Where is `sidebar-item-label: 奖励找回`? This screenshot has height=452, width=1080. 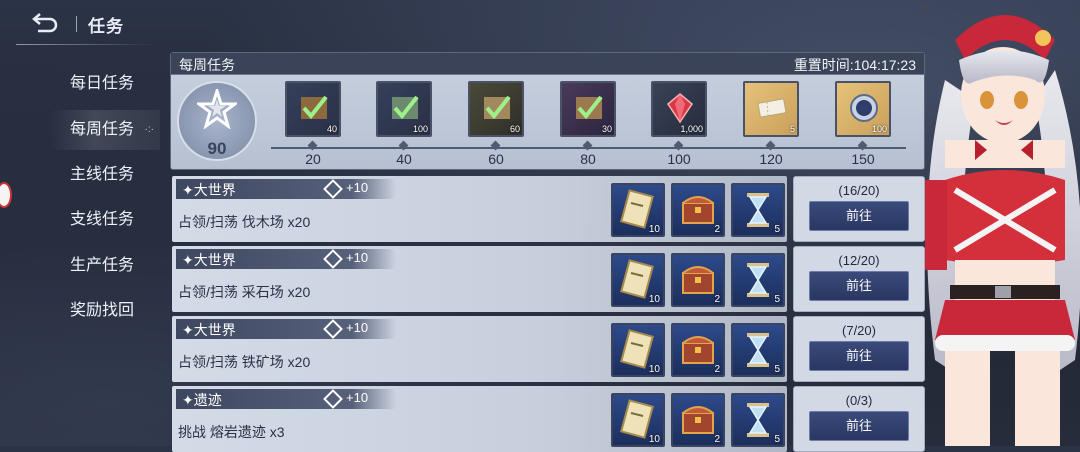 sidebar-item-label: 奖励找回 is located at coordinates (102, 310).